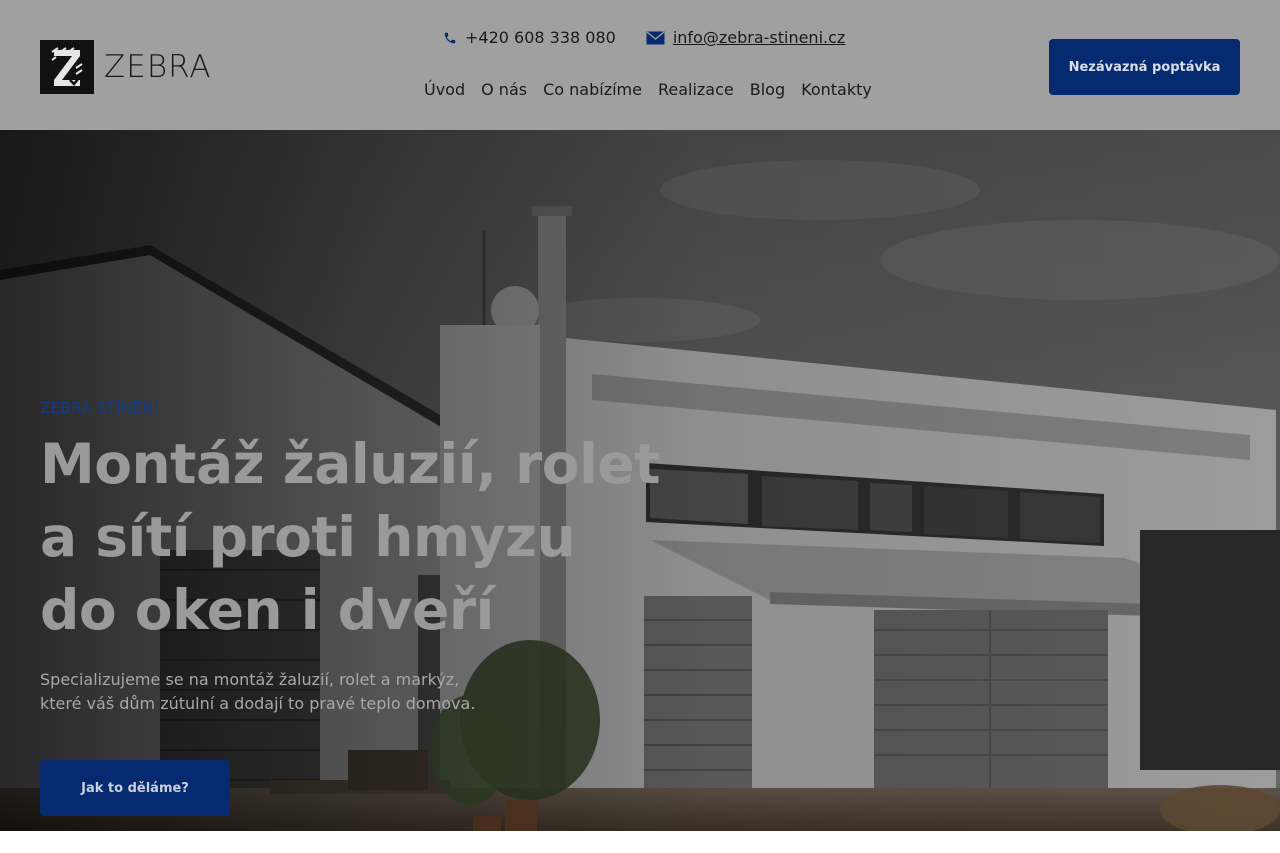  I want to click on how-we-work-button: Jak to děláme?, so click(135, 788).